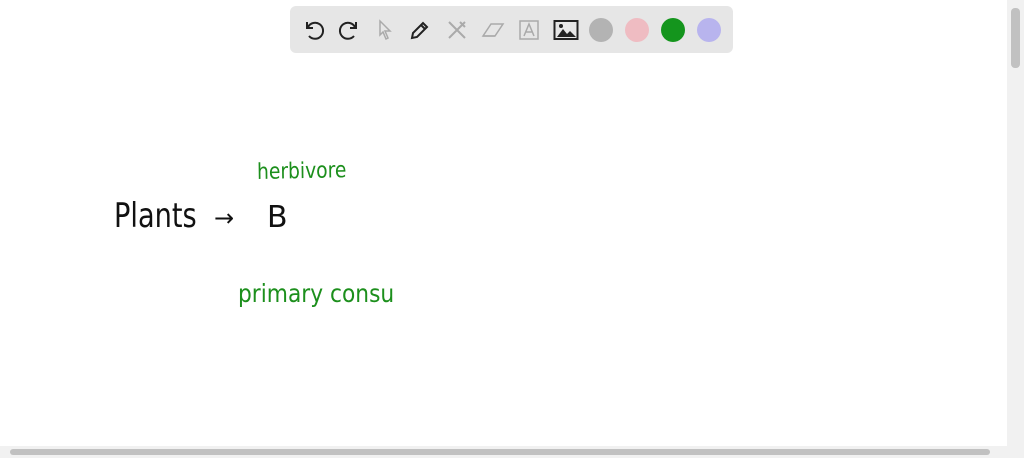 The height and width of the screenshot is (458, 1024). Describe the element at coordinates (566, 30) in the screenshot. I see `image-icon` at that location.